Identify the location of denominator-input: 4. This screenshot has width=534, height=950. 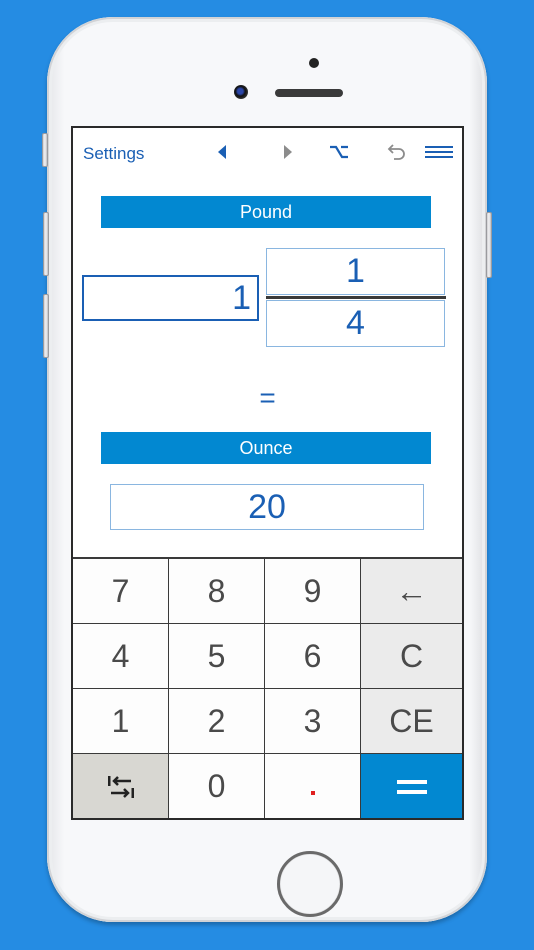
(355, 323).